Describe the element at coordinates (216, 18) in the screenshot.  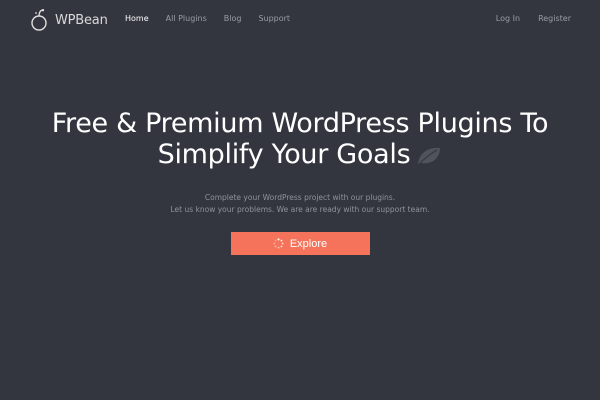
I see `main-nav: Home All Plugins Blog Support` at that location.